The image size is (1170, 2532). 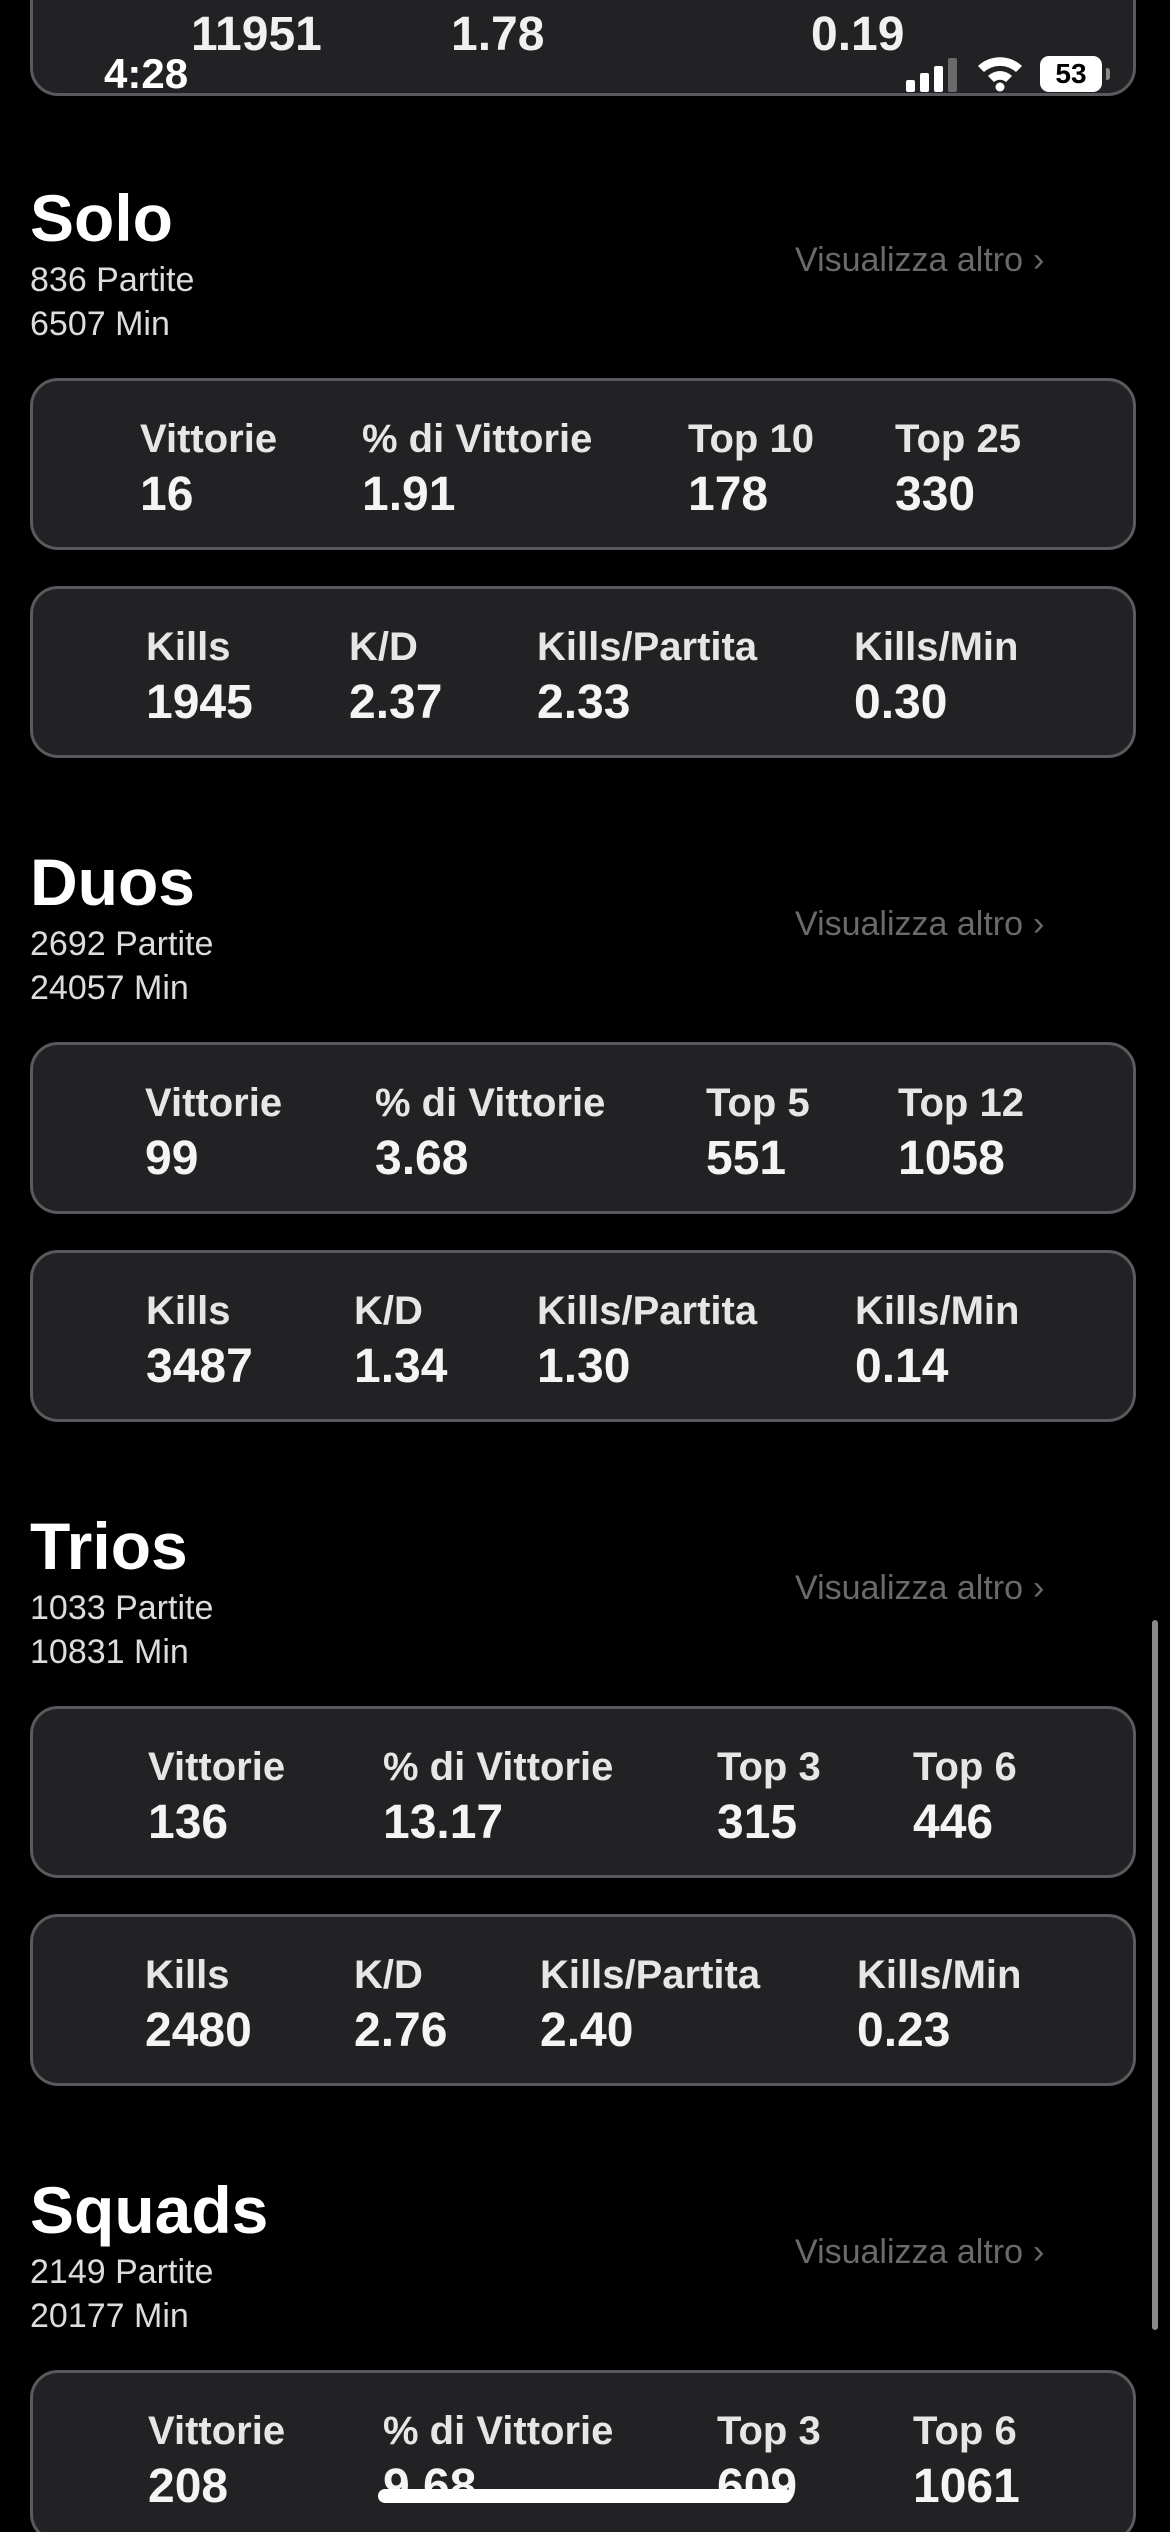 What do you see at coordinates (109, 1652) in the screenshot?
I see `trios-minutes: 10831 Min` at bounding box center [109, 1652].